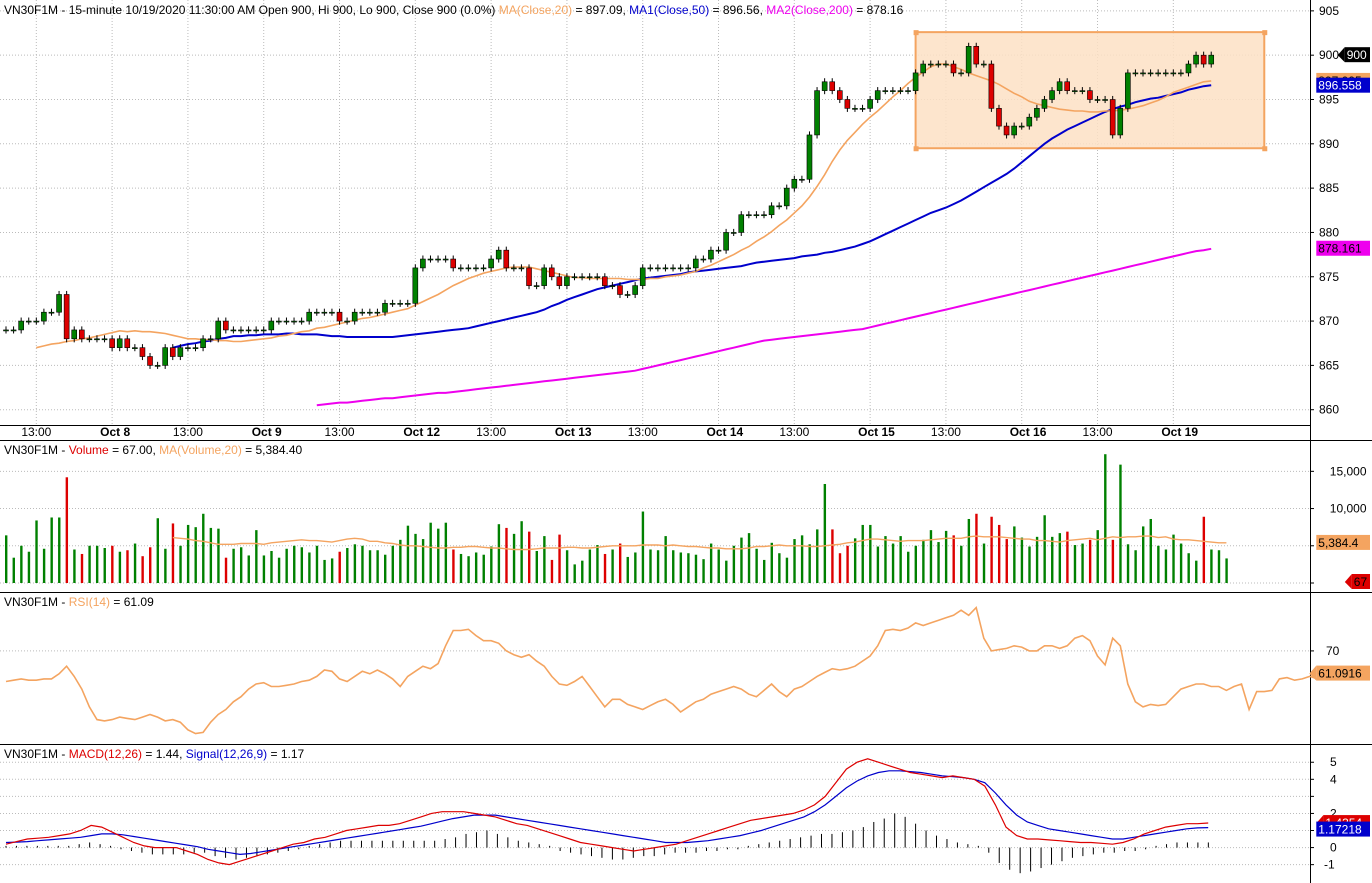 The width and height of the screenshot is (1372, 883). What do you see at coordinates (1179, 432) in the screenshot?
I see `time-tick-label: Oct 19` at bounding box center [1179, 432].